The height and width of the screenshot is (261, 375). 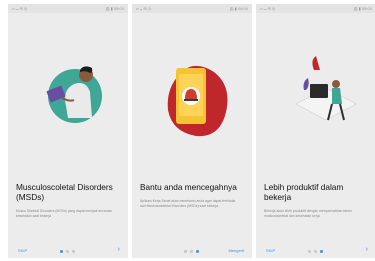 I want to click on phone-with-alert-illustration, so click(x=197, y=101).